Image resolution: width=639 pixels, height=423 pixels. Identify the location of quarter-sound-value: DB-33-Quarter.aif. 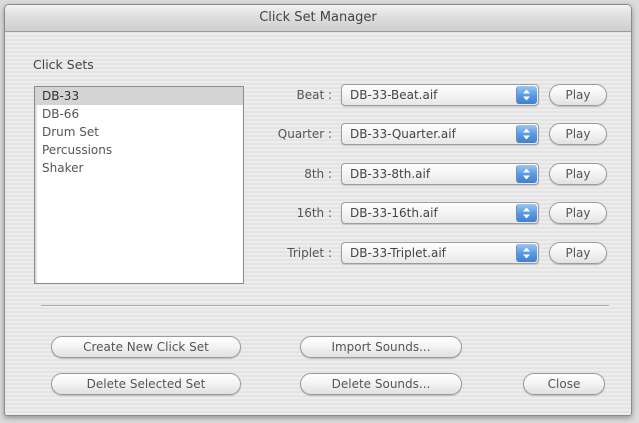
(403, 134).